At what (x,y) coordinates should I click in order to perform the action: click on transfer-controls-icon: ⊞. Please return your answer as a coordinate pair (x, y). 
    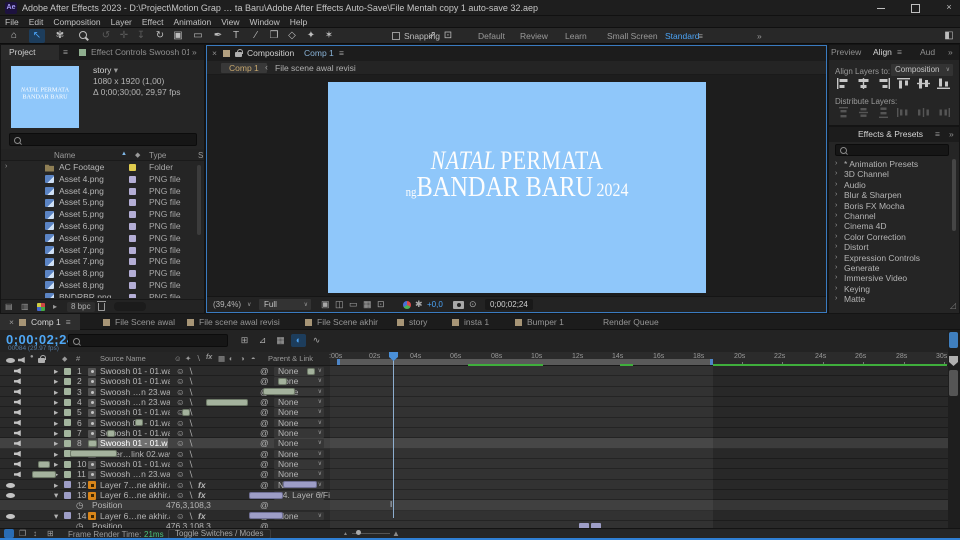
    Looking at the image, I should click on (50, 533).